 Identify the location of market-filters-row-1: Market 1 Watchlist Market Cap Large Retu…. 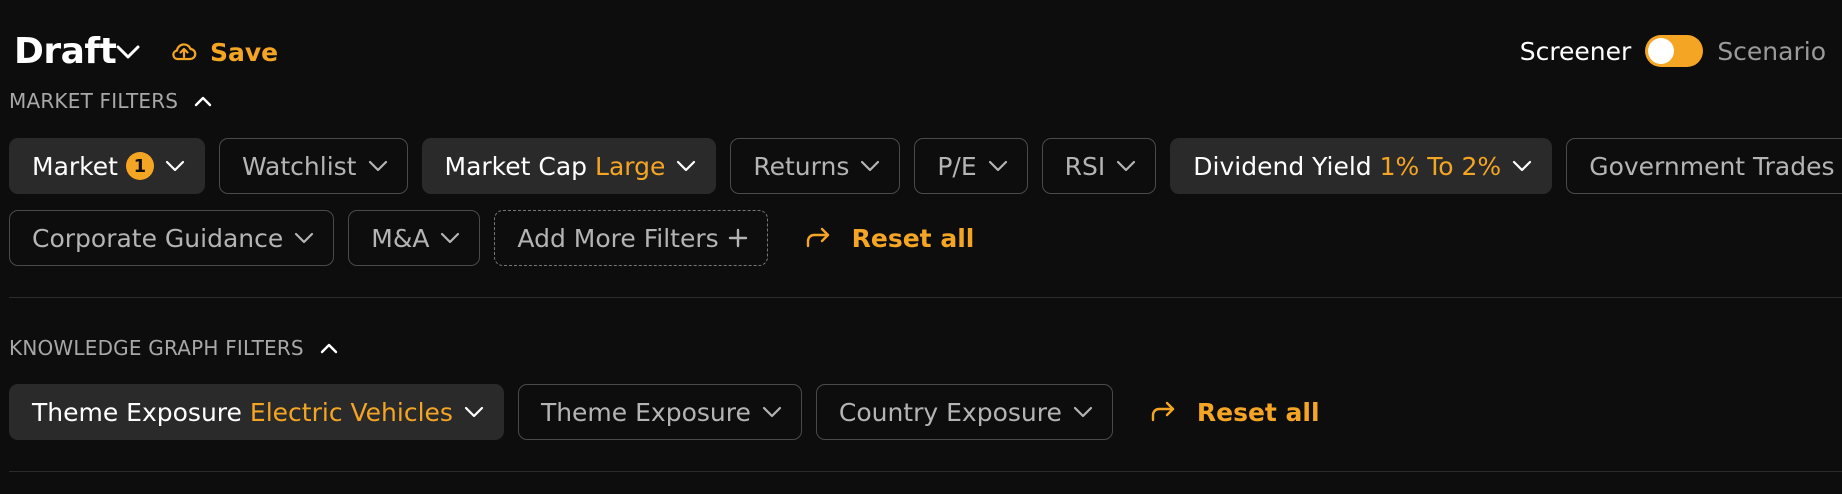
(925, 166).